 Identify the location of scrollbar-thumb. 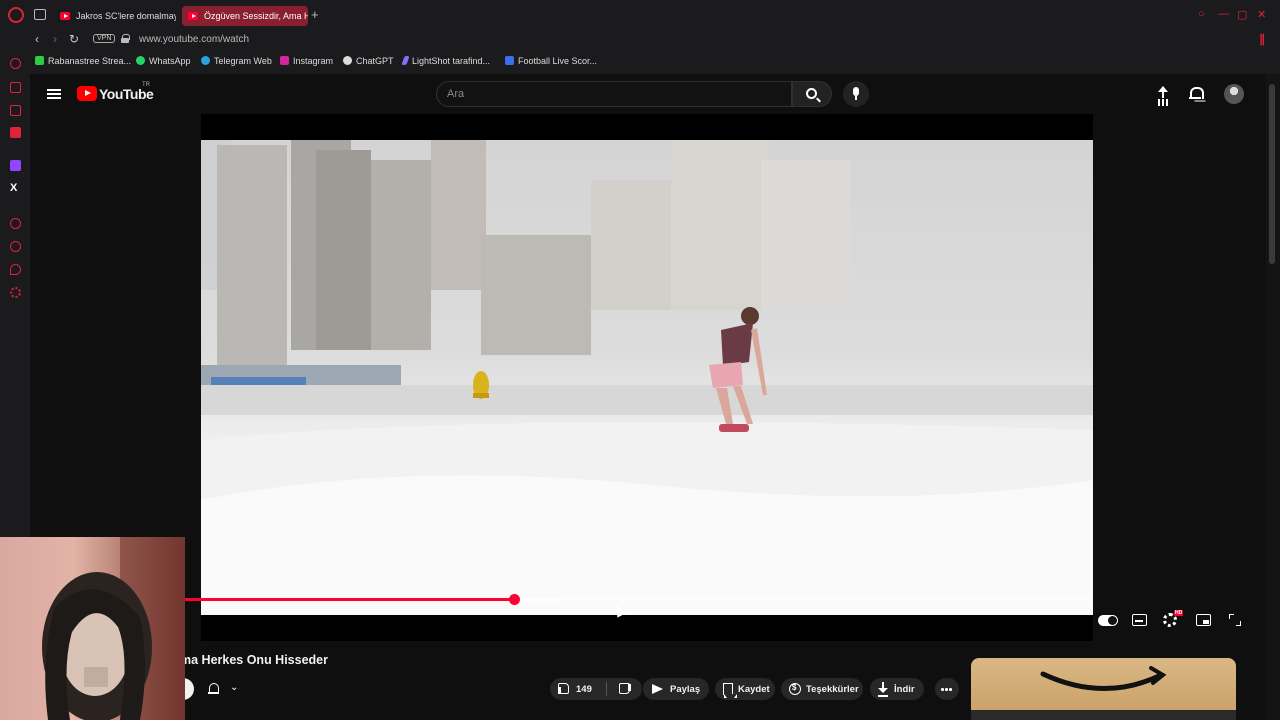
(1272, 174).